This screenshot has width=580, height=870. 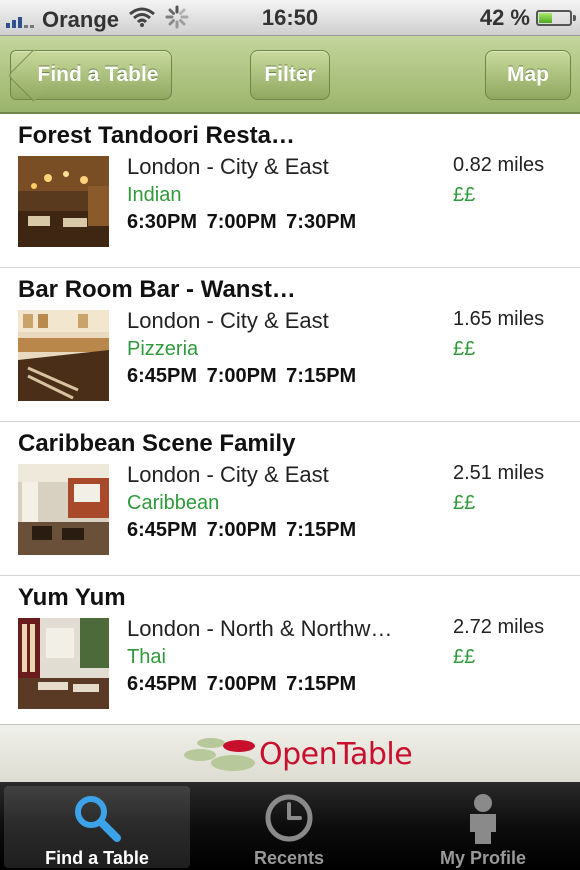 I want to click on battery-icon, so click(x=556, y=18).